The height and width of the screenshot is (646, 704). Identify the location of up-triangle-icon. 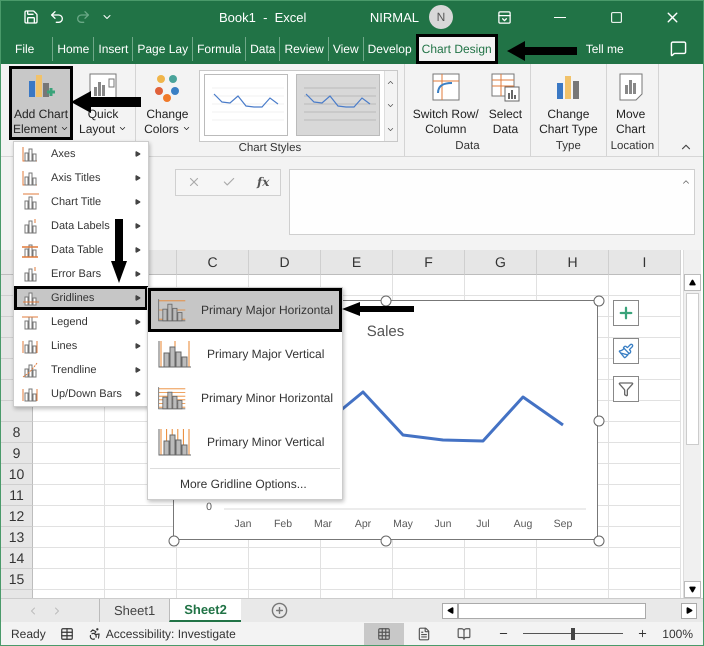
(692, 282).